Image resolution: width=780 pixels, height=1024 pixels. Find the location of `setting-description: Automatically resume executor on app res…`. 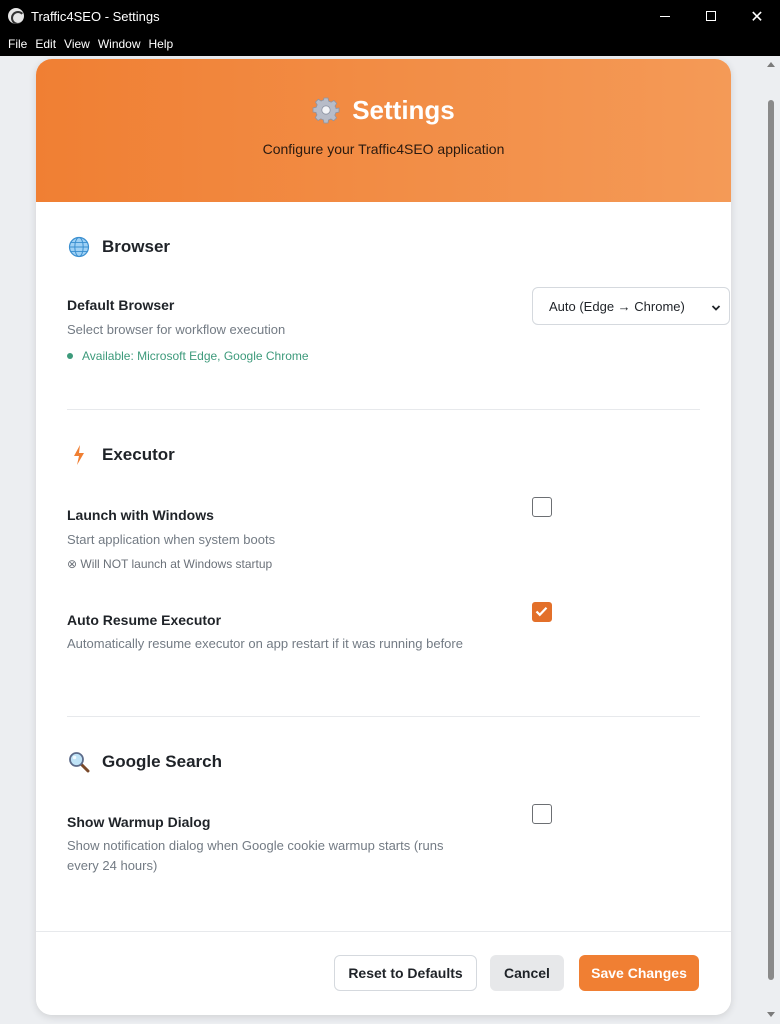

setting-description: Automatically resume executor on app res… is located at coordinates (265, 643).